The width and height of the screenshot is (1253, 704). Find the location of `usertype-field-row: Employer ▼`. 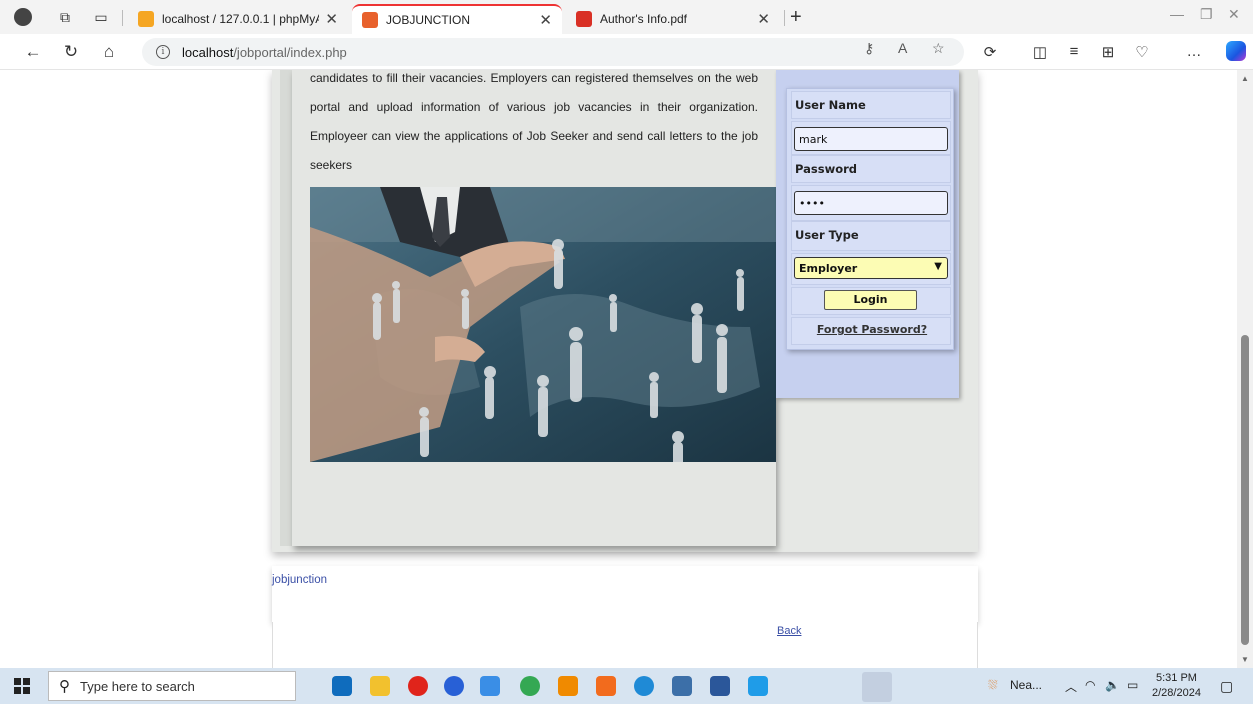

usertype-field-row: Employer ▼ is located at coordinates (871, 269).